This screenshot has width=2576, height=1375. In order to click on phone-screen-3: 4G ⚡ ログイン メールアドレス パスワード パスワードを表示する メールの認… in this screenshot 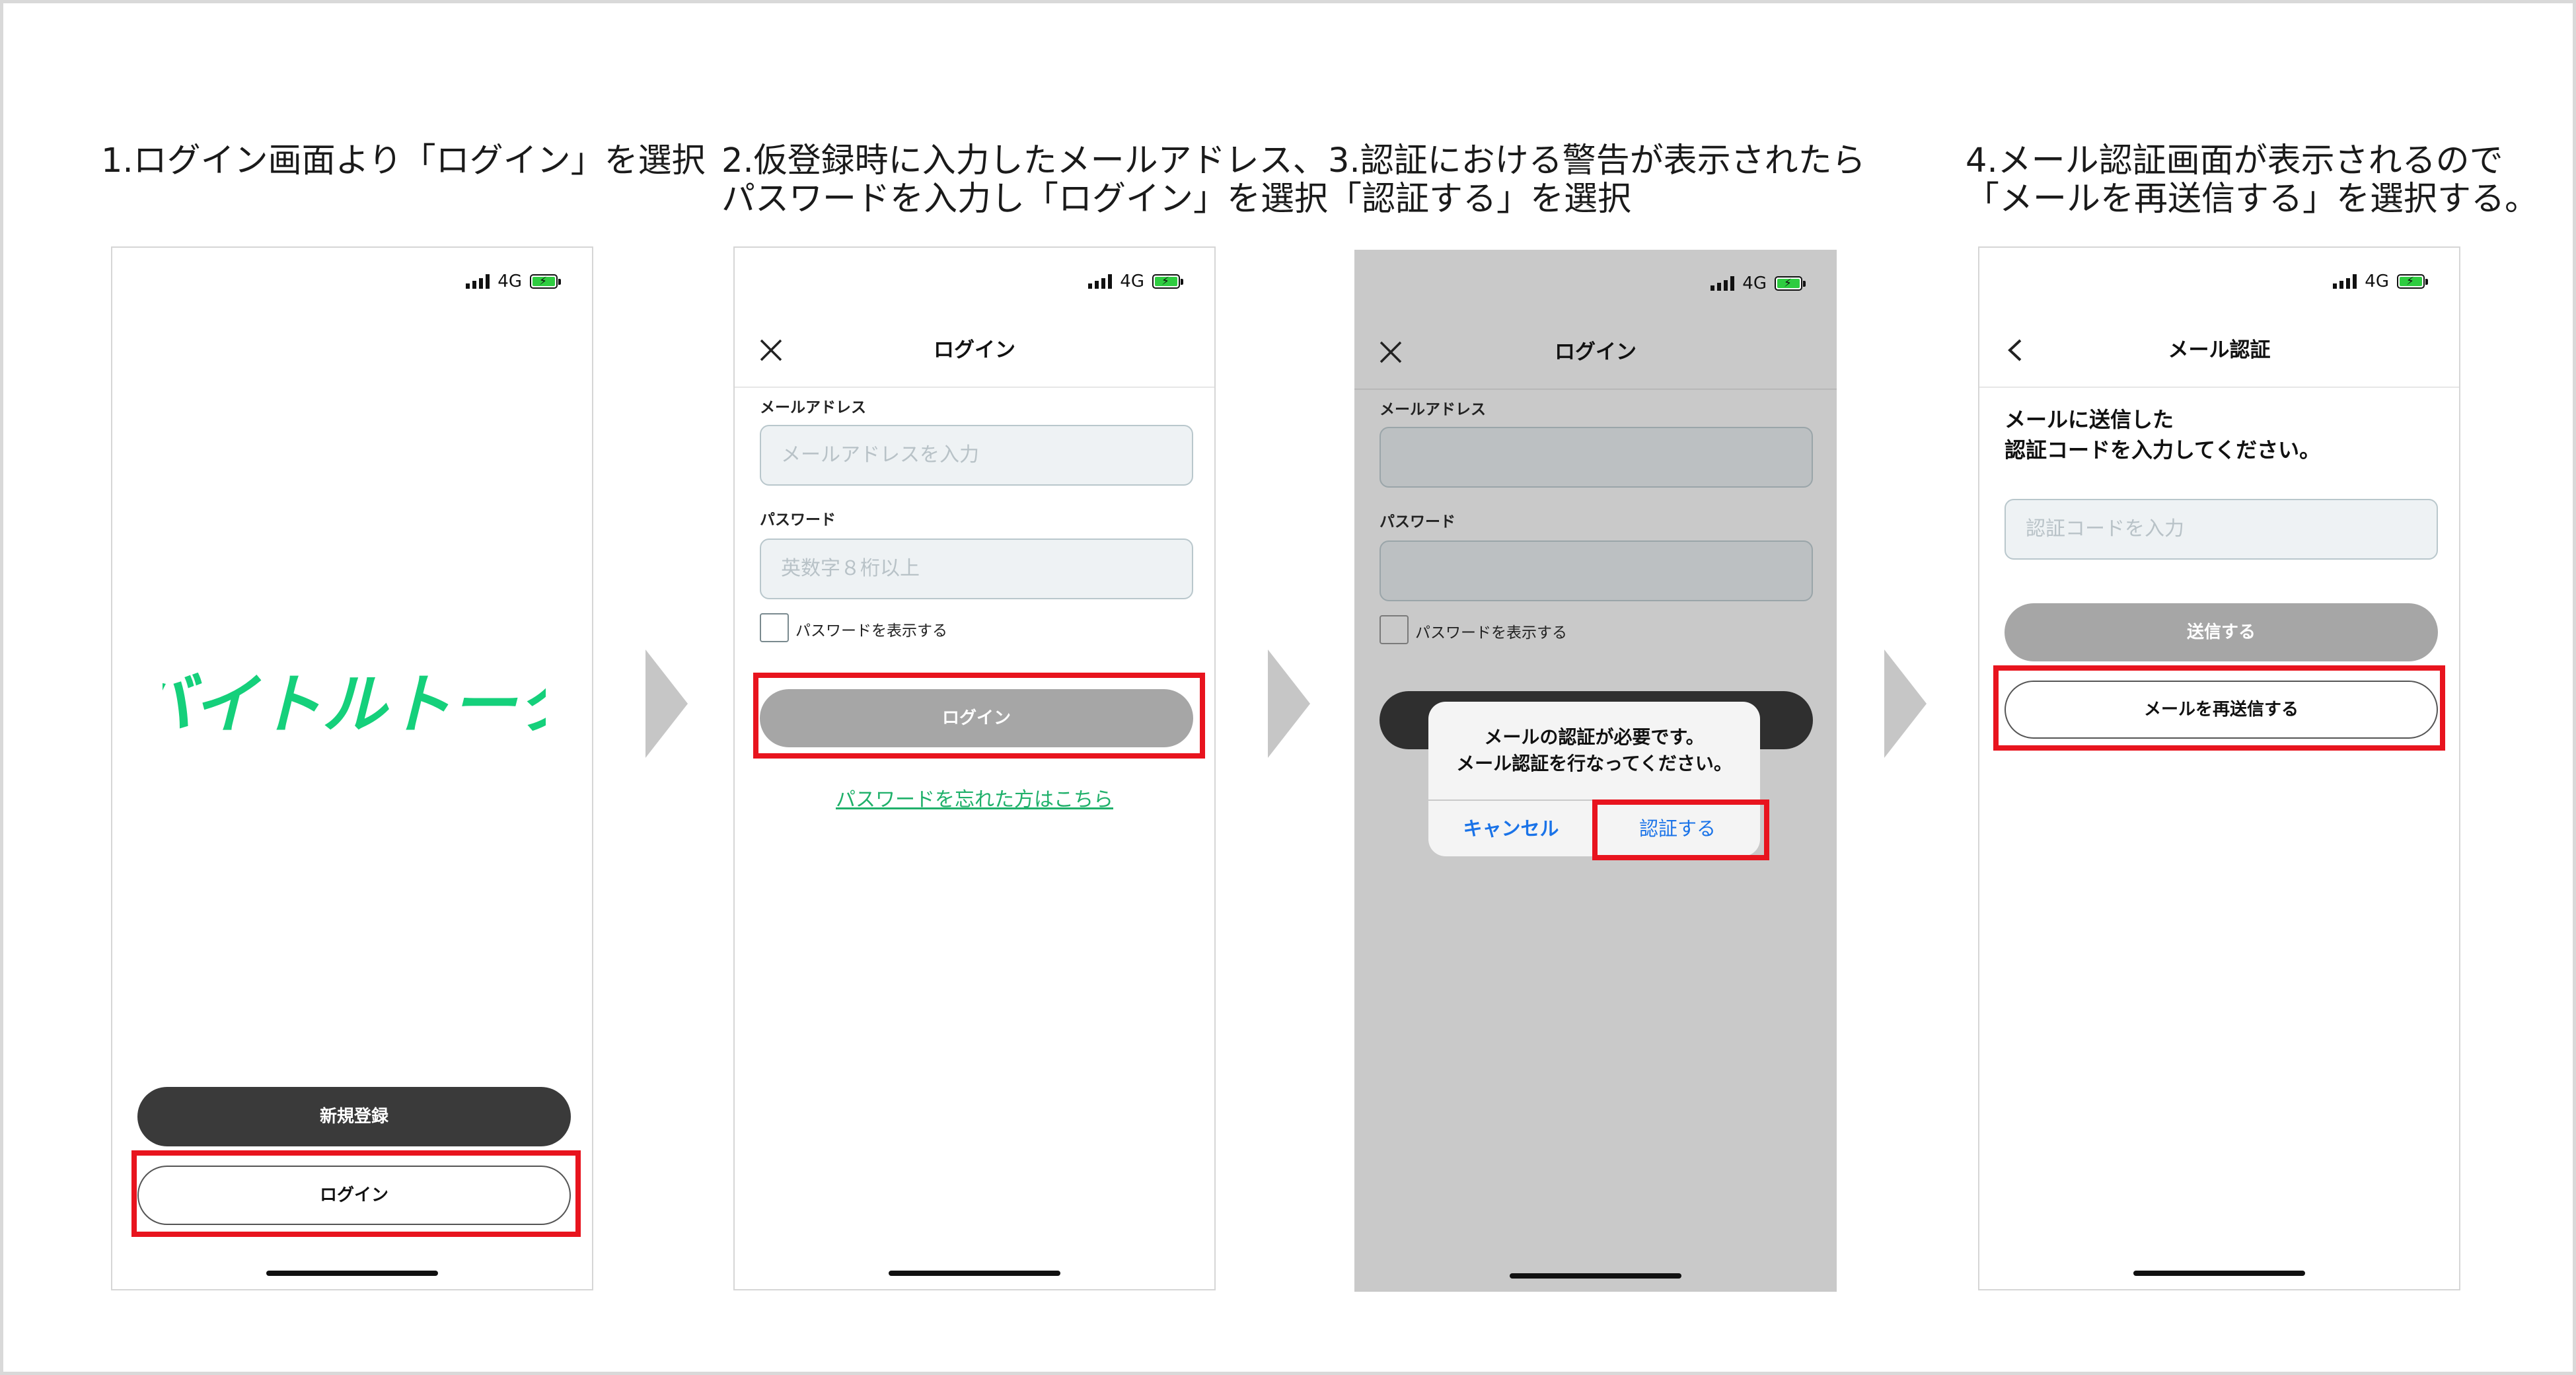, I will do `click(1595, 771)`.